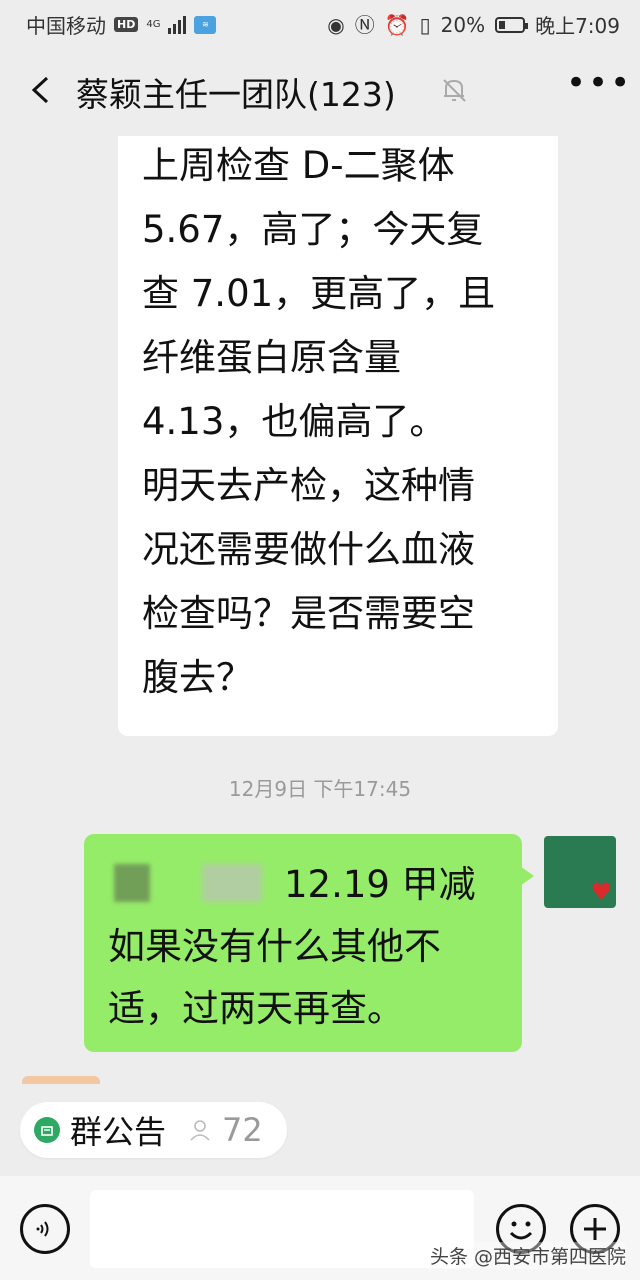 This screenshot has height=1280, width=640. Describe the element at coordinates (242, 1130) in the screenshot. I see `announcement-count: 72` at that location.